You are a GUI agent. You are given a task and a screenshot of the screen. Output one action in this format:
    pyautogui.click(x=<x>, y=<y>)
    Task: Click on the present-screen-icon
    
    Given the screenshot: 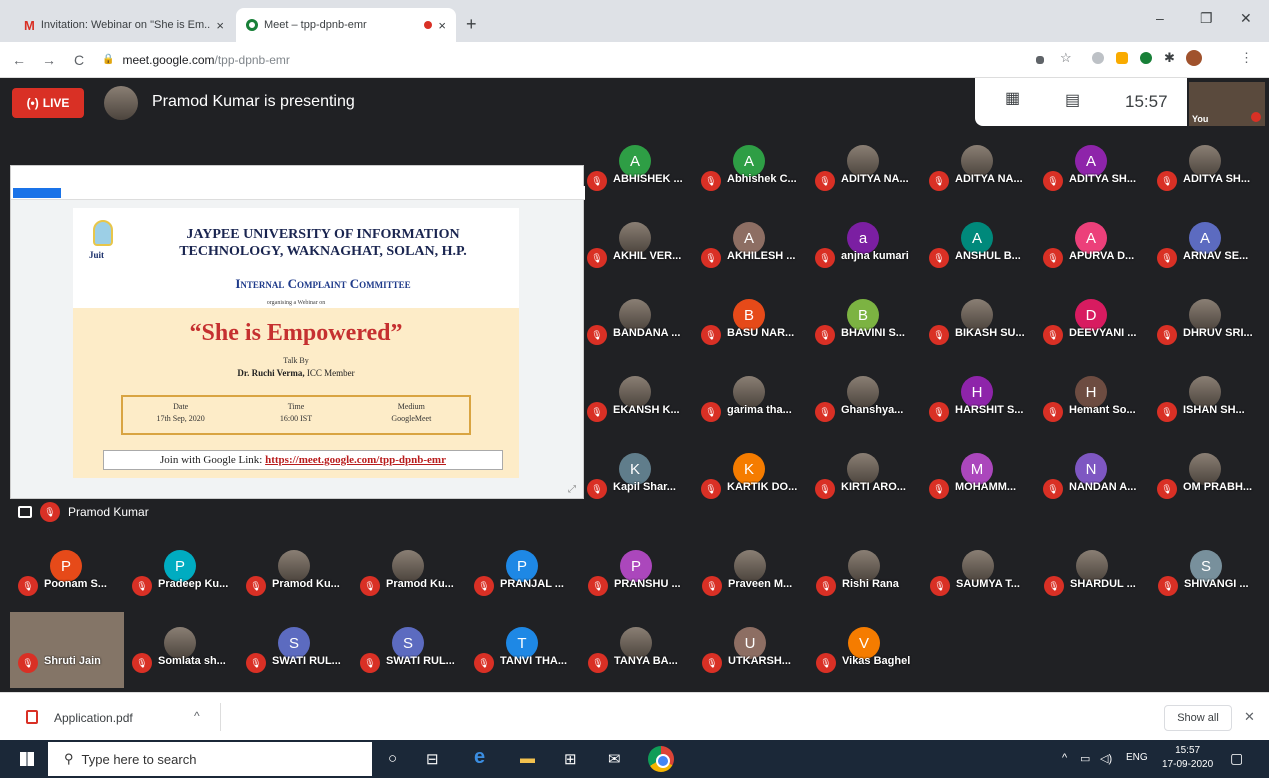 What is the action you would take?
    pyautogui.click(x=25, y=512)
    